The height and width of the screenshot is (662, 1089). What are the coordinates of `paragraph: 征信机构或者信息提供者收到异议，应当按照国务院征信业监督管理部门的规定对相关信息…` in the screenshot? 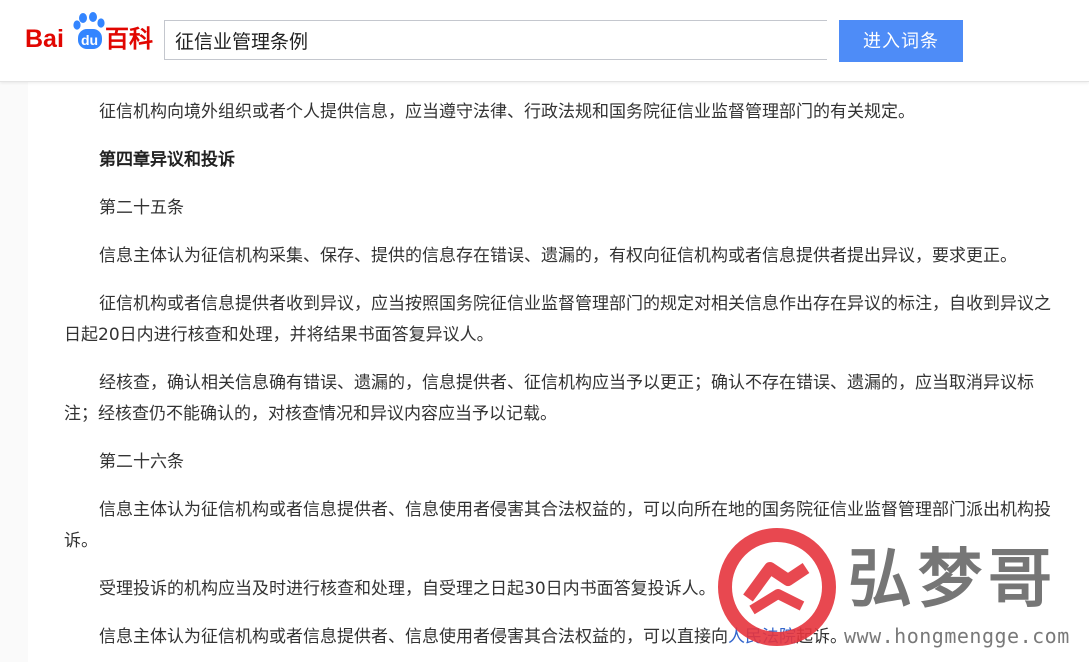 It's located at (557, 319).